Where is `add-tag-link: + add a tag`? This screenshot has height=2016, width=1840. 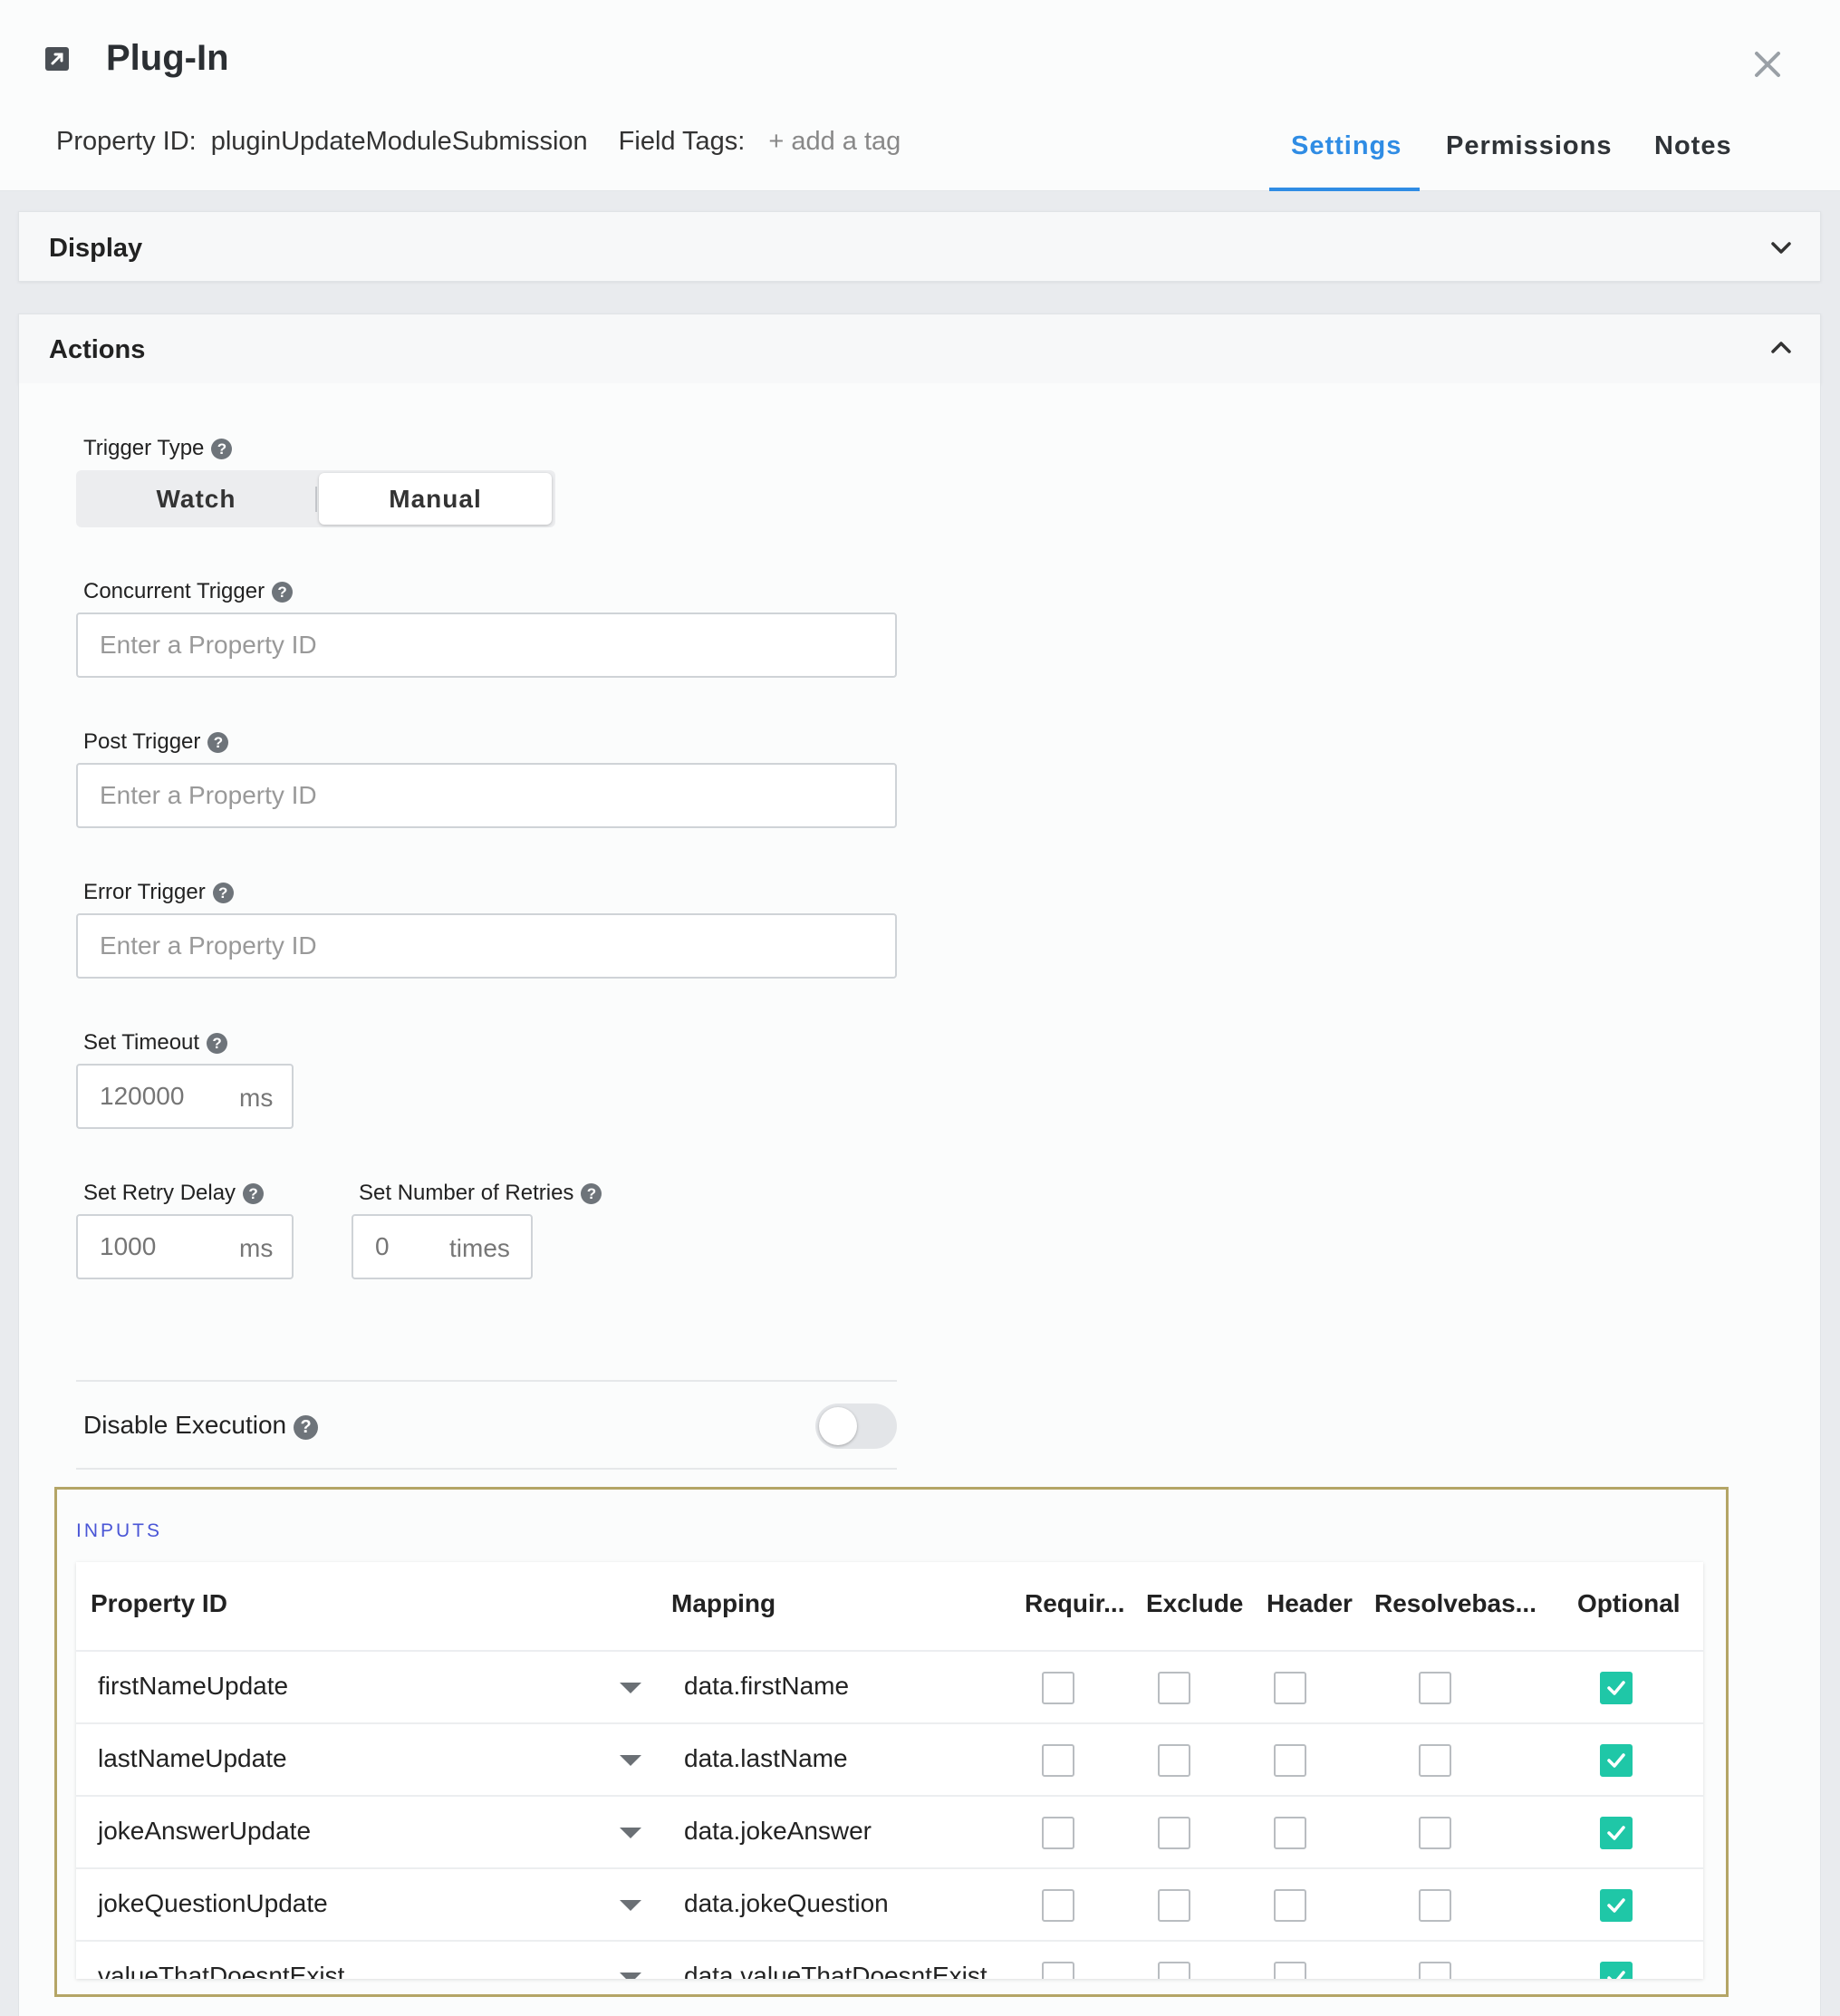 add-tag-link: + add a tag is located at coordinates (835, 142).